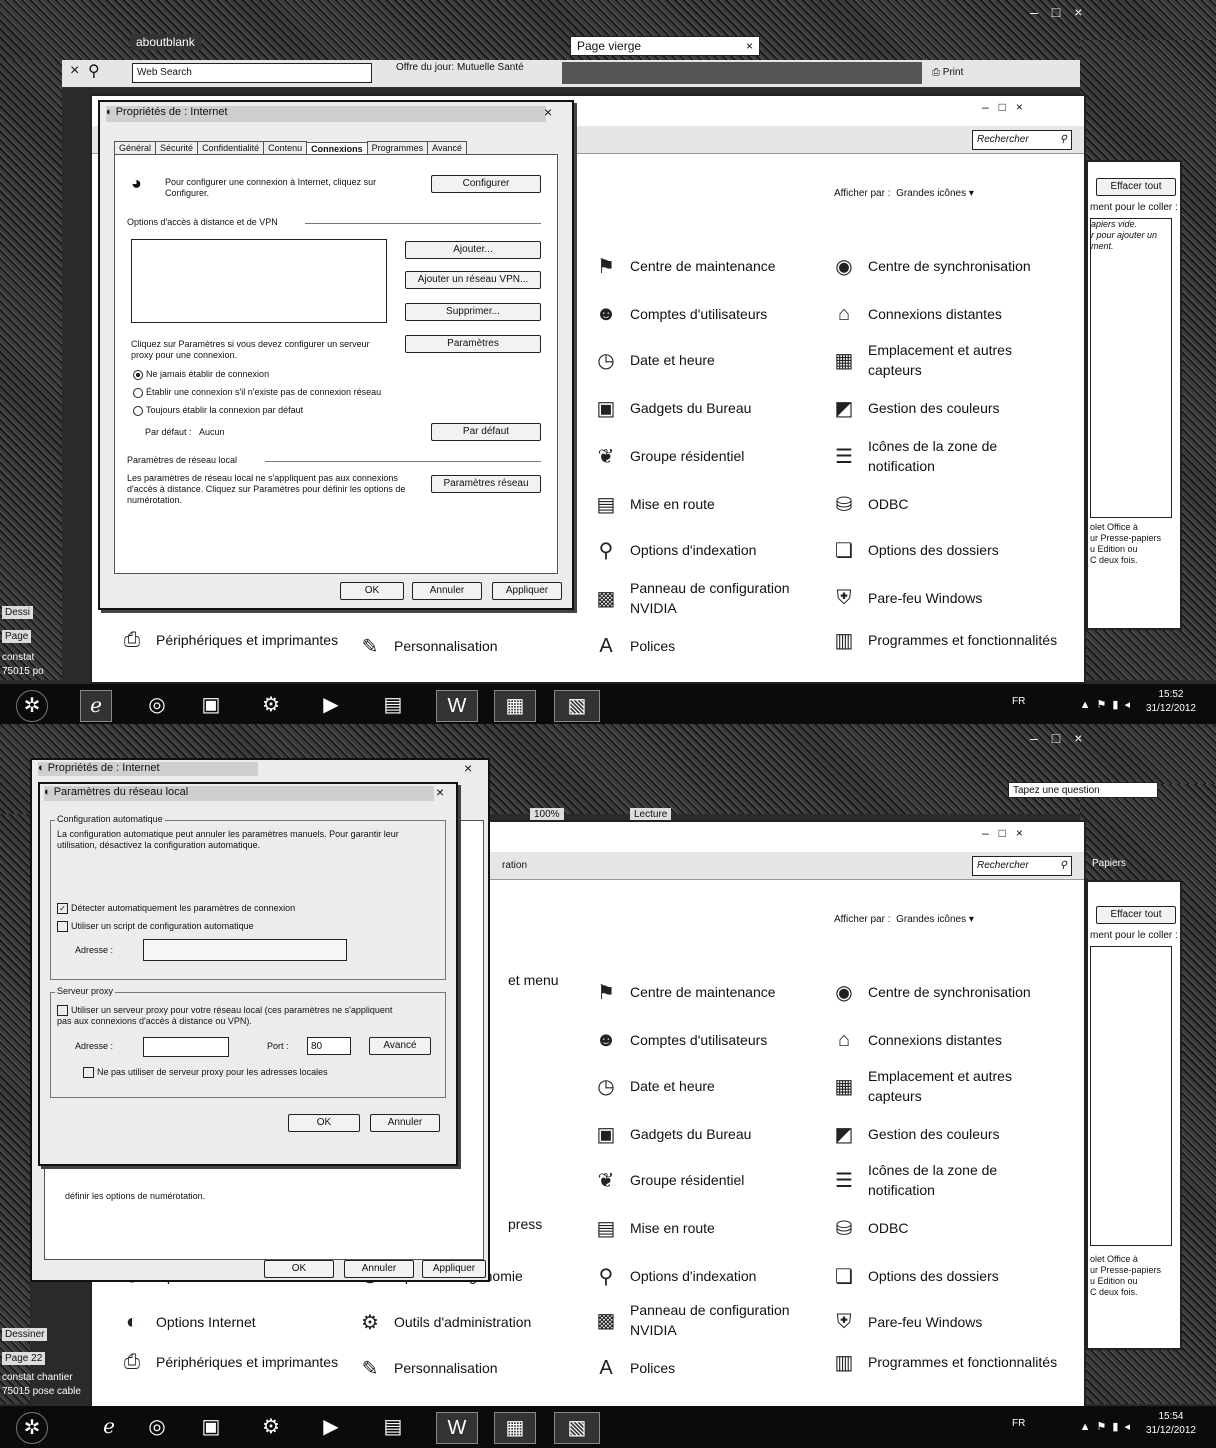  Describe the element at coordinates (397, 147) in the screenshot. I see `tab-programs: Programmes` at that location.